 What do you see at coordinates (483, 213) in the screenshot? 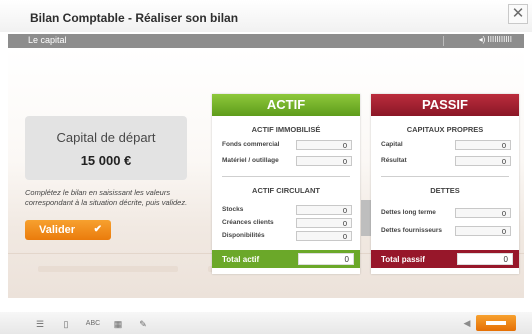
I see `dettes-long-terme-input: 0` at bounding box center [483, 213].